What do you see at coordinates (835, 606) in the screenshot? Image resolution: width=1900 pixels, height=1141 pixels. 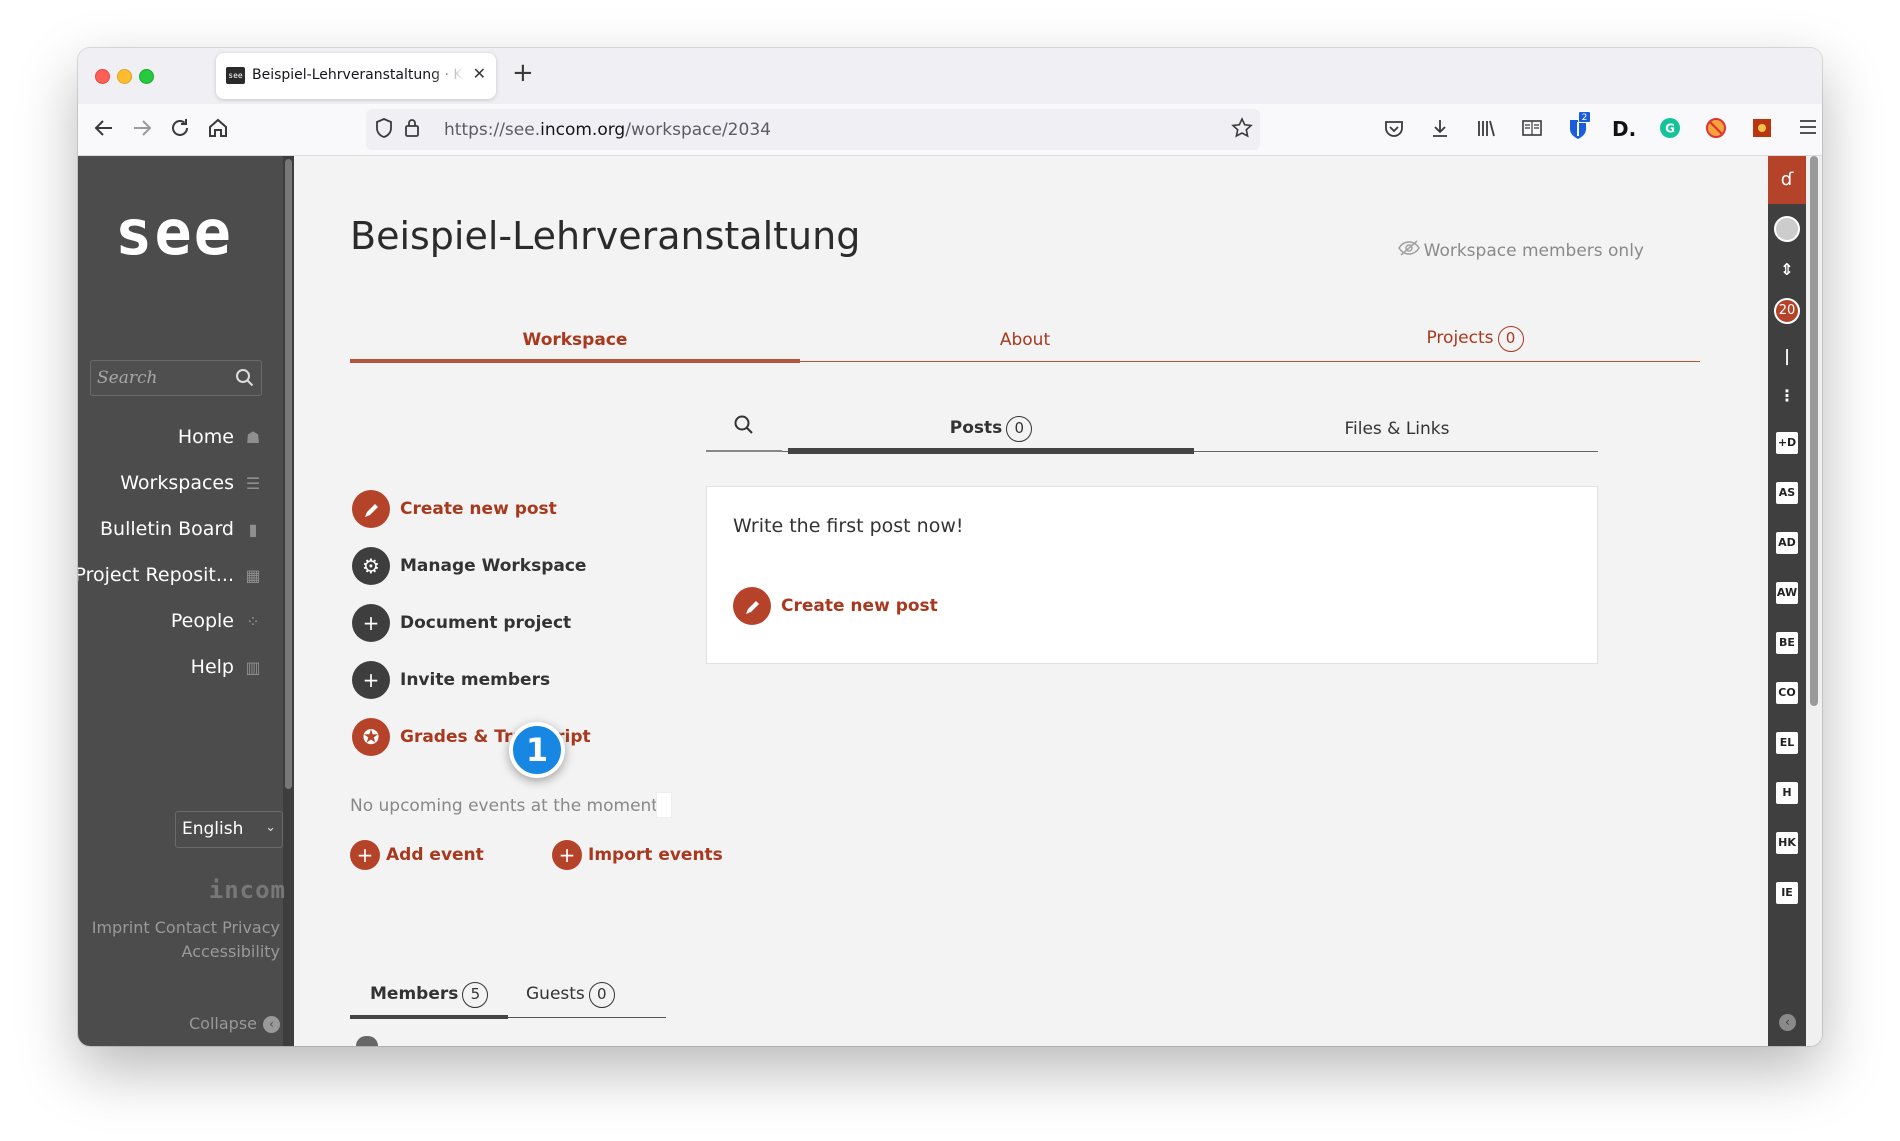 I see `create-new-post-button-card: Create new post` at bounding box center [835, 606].